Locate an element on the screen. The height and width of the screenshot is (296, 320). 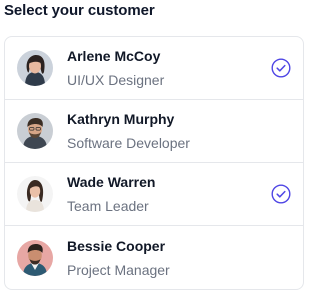
customer-role: UI/UX Designer is located at coordinates (116, 80).